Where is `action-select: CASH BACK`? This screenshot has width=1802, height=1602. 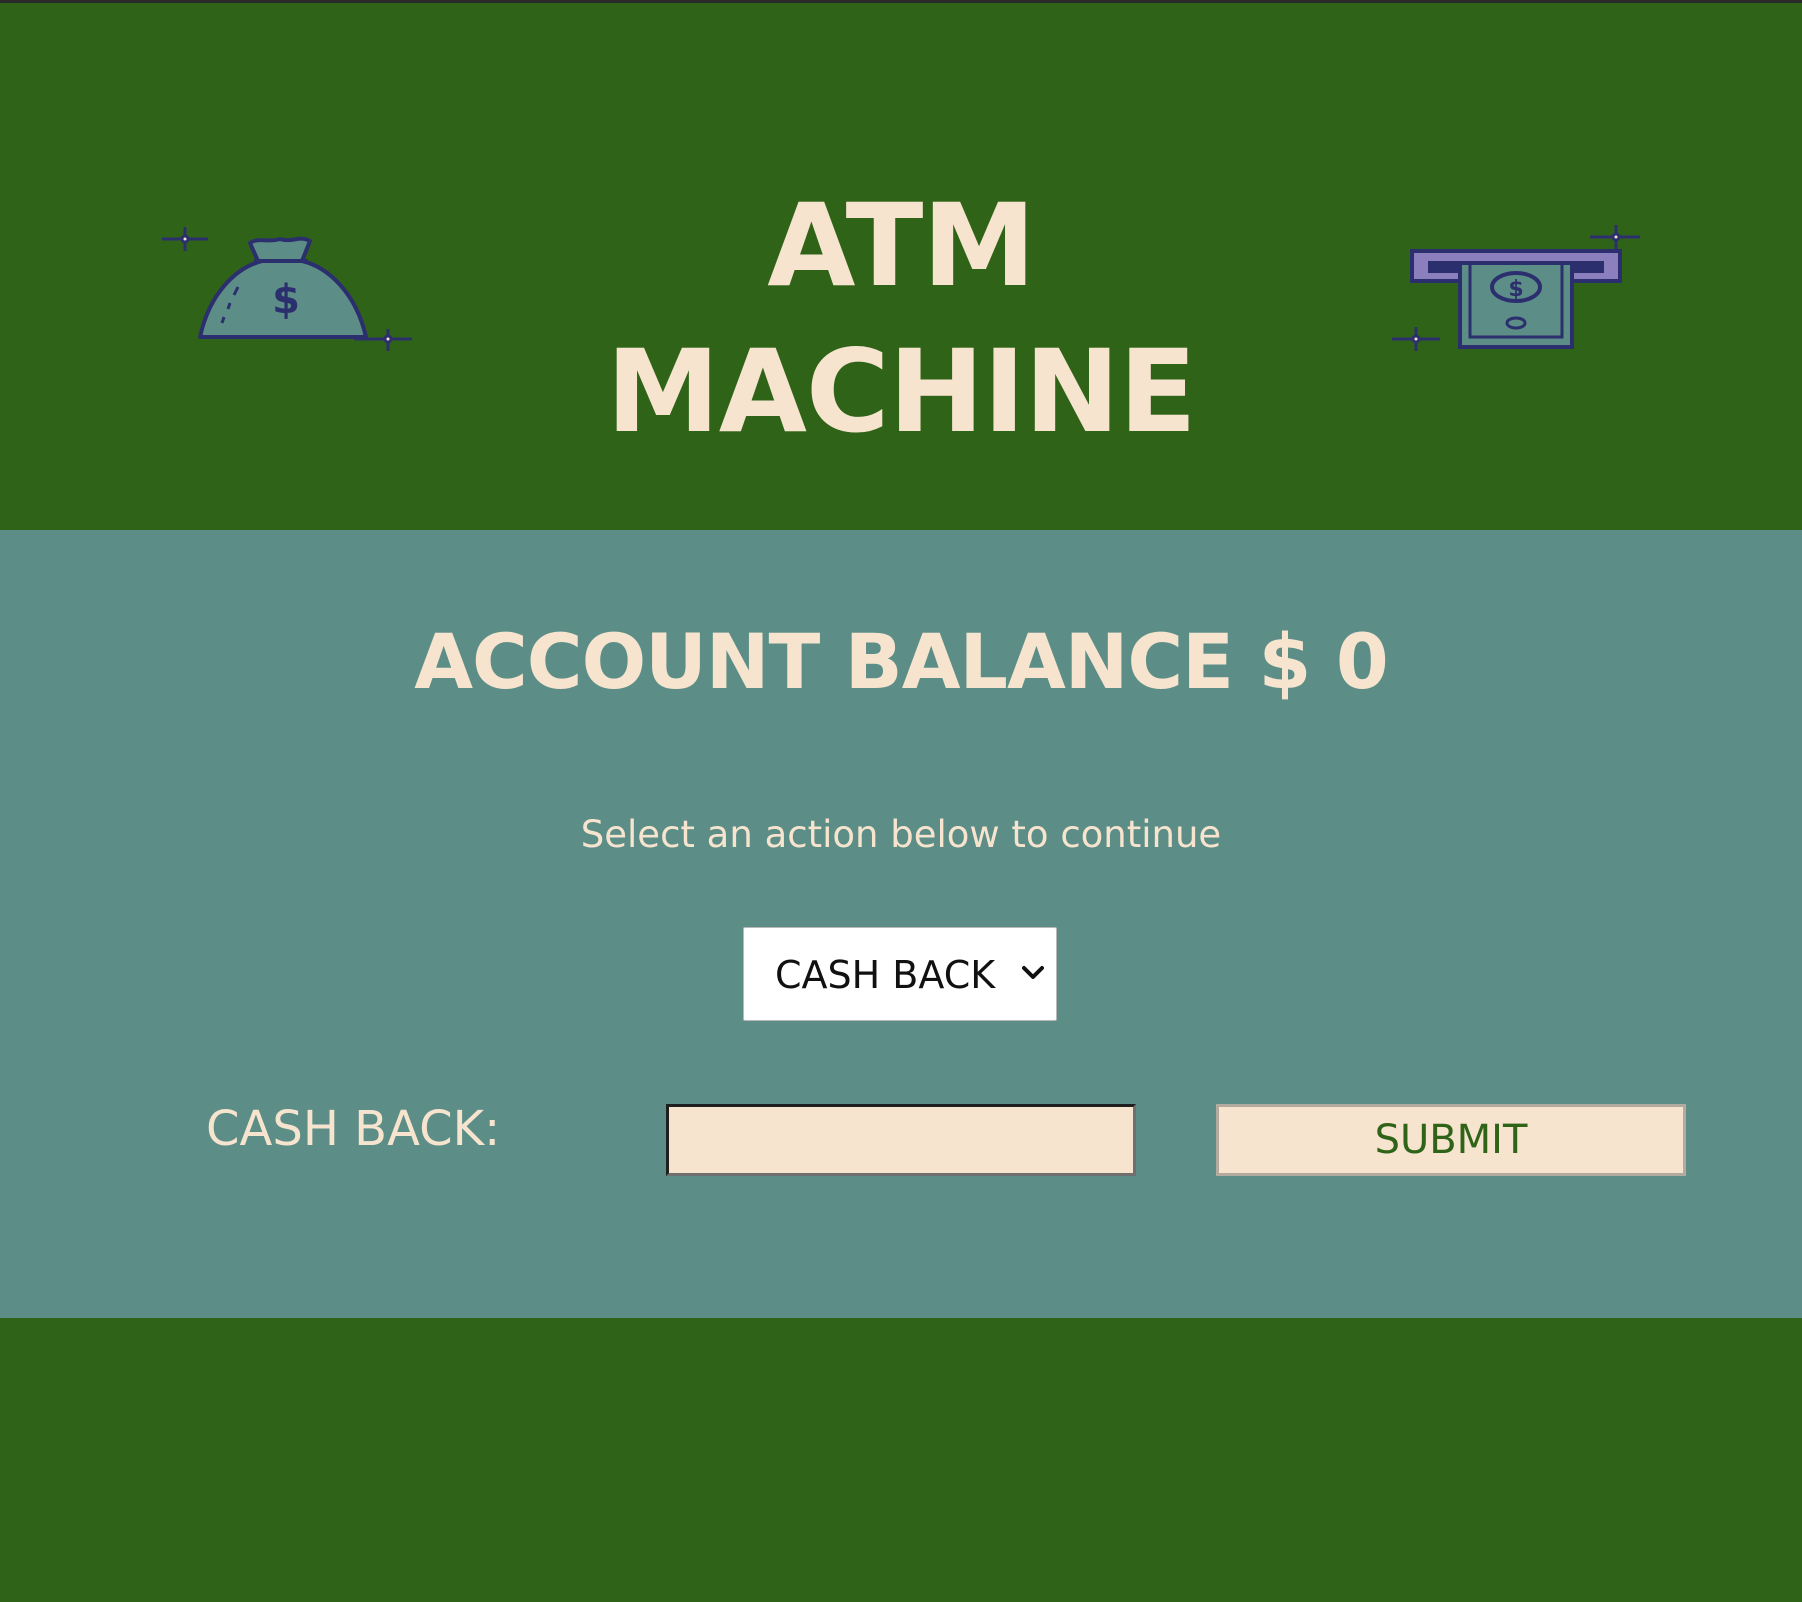 action-select: CASH BACK is located at coordinates (900, 974).